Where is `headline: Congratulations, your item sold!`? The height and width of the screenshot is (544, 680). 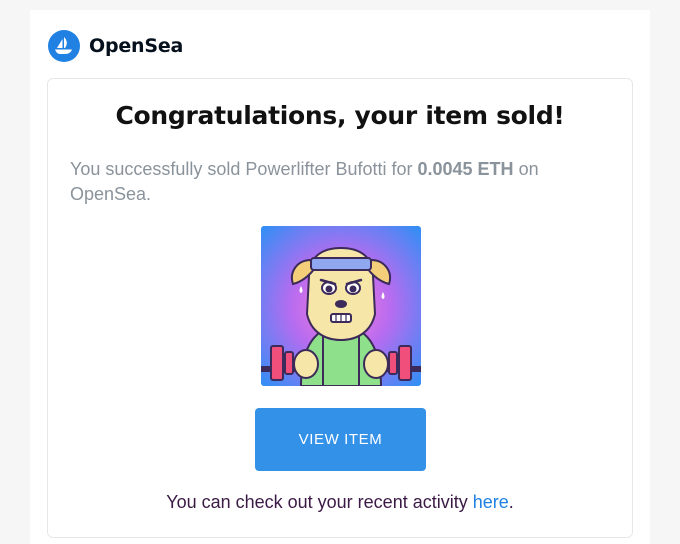 headline: Congratulations, your item sold! is located at coordinates (340, 115).